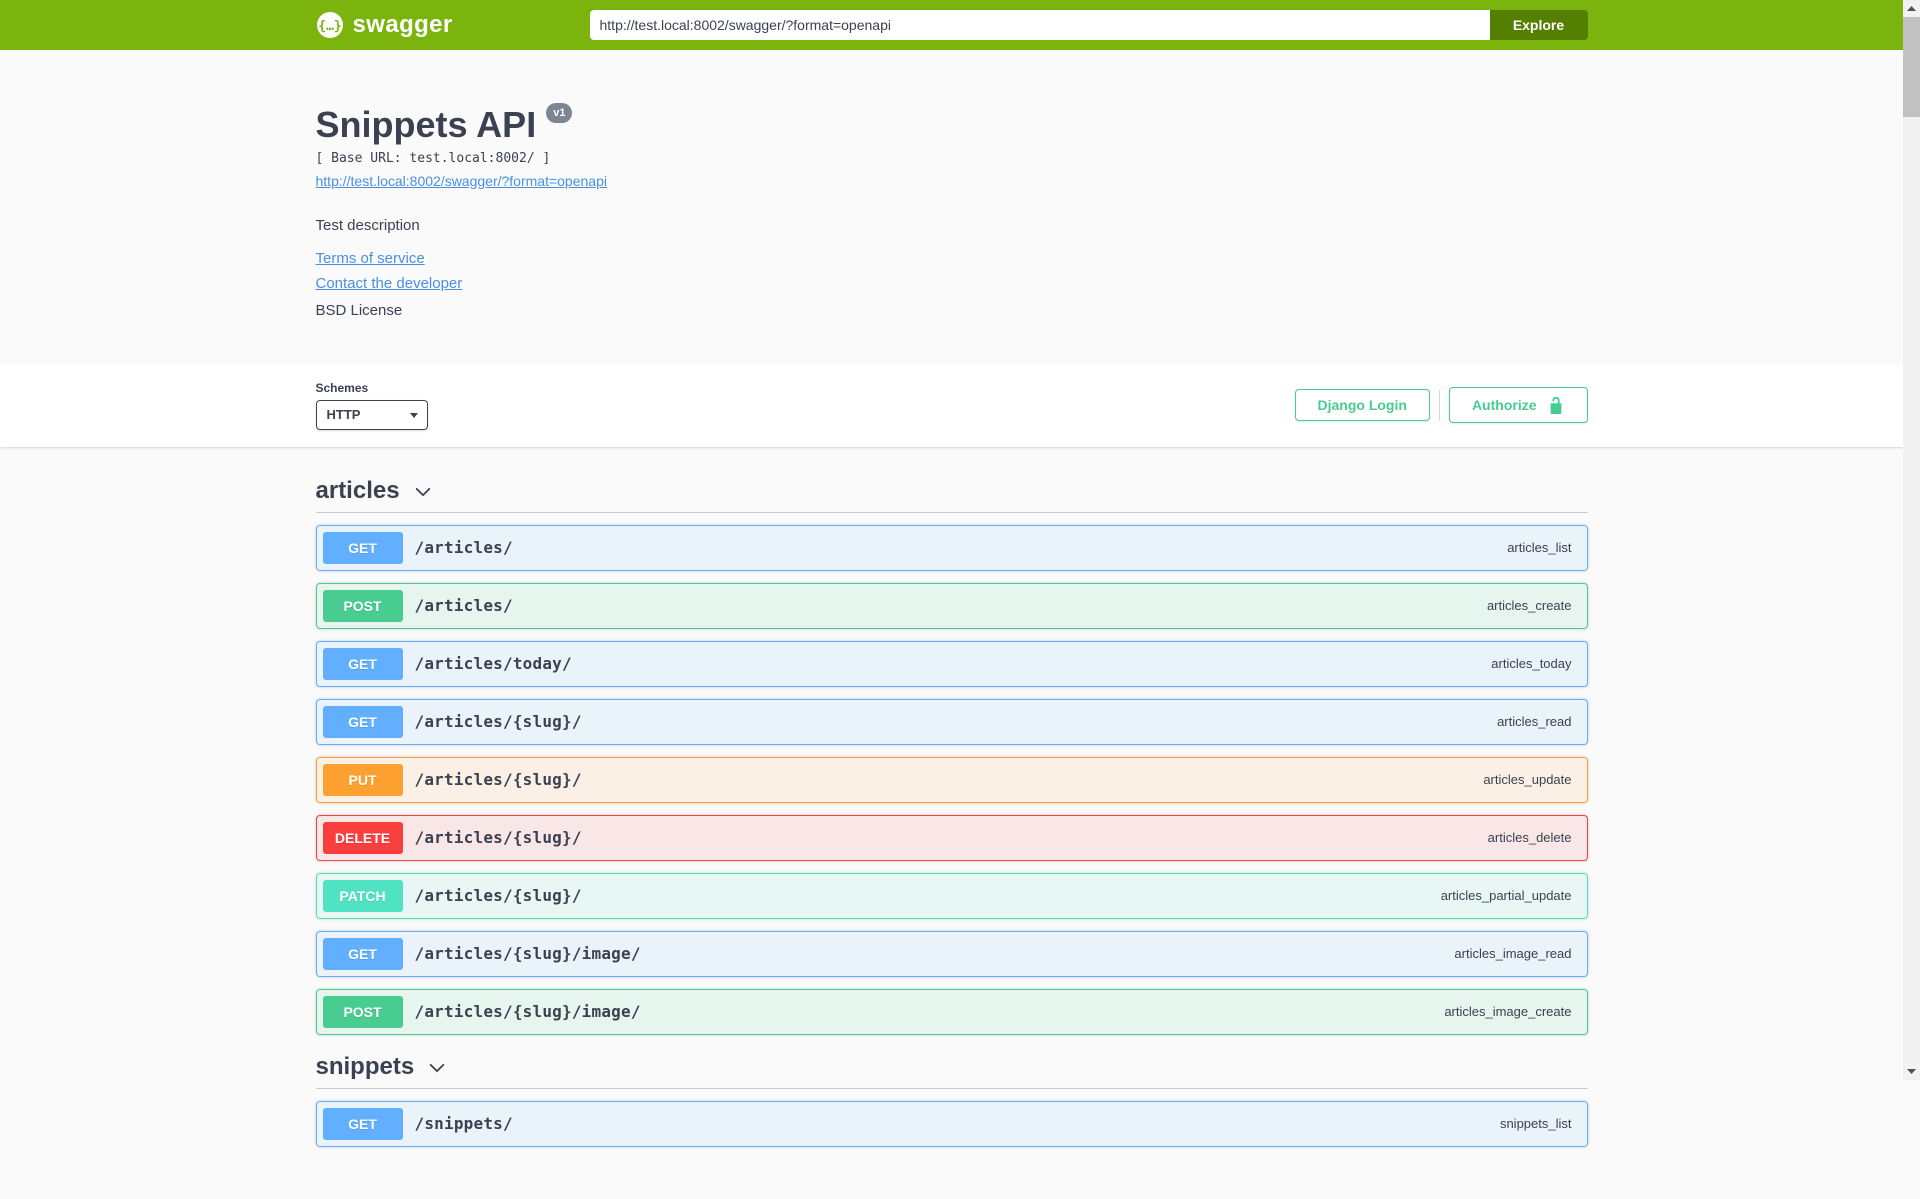 Image resolution: width=1920 pixels, height=1199 pixels. I want to click on operation-id: articles_today, so click(1531, 664).